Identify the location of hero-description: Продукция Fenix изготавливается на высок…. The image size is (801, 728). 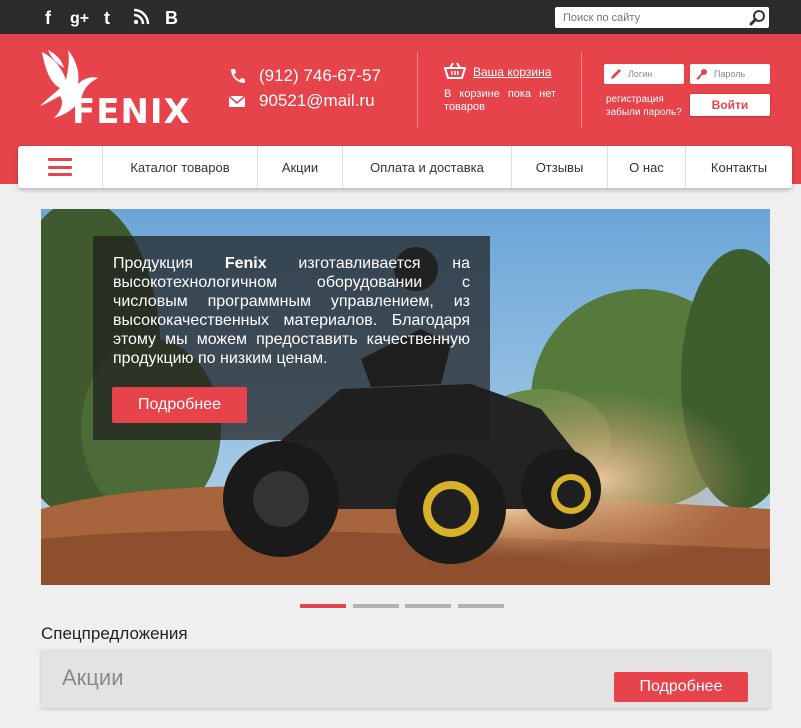
(291, 311).